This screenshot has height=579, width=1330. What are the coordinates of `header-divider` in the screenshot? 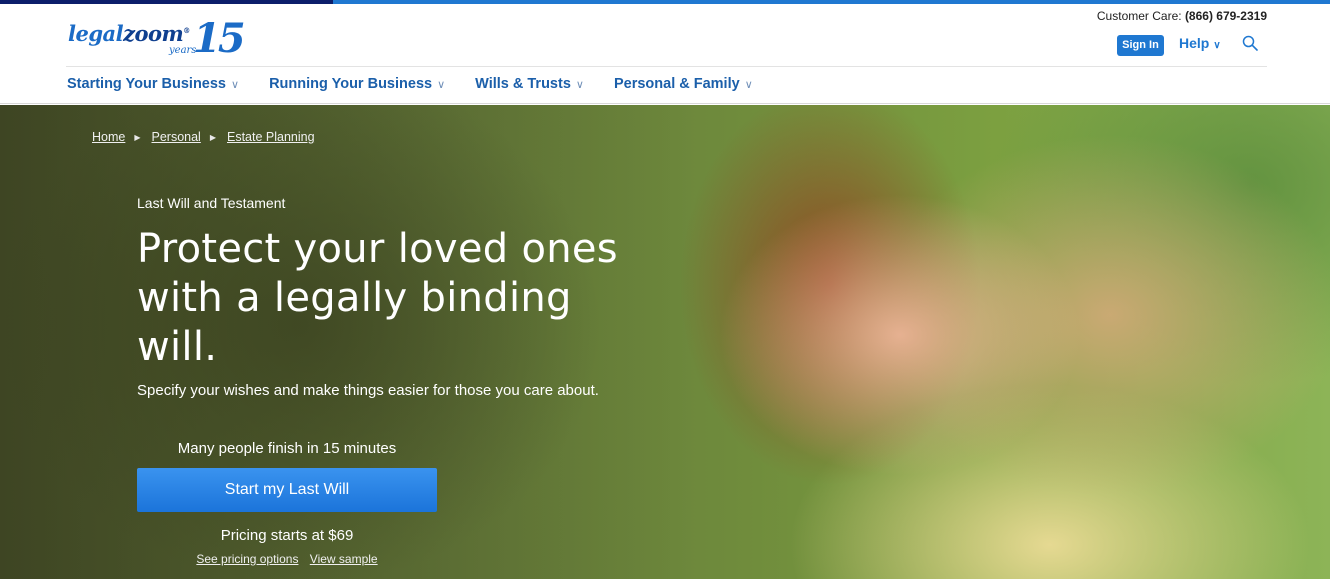 It's located at (666, 66).